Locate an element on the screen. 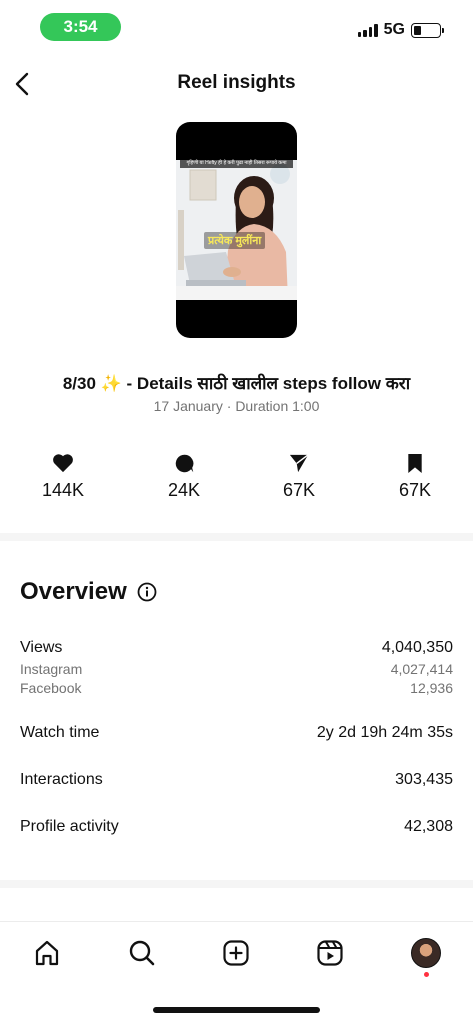 This screenshot has width=473, height=1024. facebook-label: Facebook is located at coordinates (51, 688).